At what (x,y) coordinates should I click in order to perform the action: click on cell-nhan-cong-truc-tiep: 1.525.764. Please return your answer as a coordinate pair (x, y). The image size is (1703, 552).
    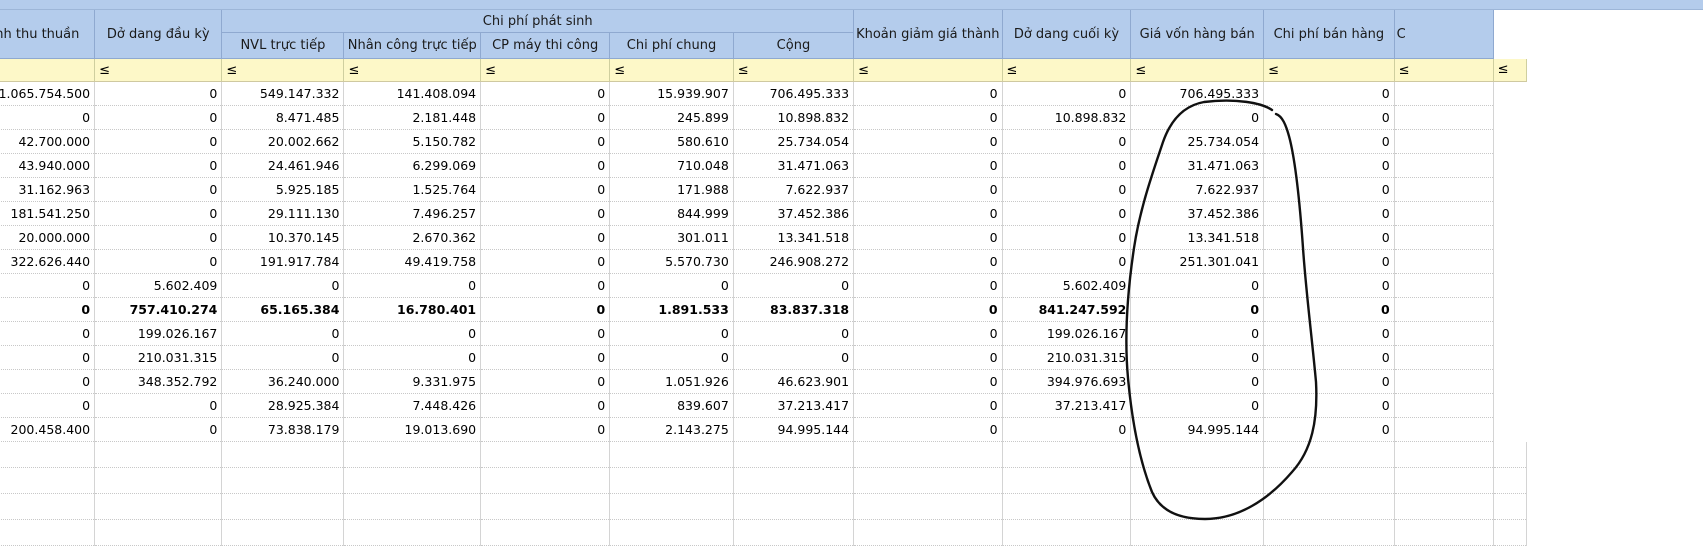
    Looking at the image, I should click on (412, 189).